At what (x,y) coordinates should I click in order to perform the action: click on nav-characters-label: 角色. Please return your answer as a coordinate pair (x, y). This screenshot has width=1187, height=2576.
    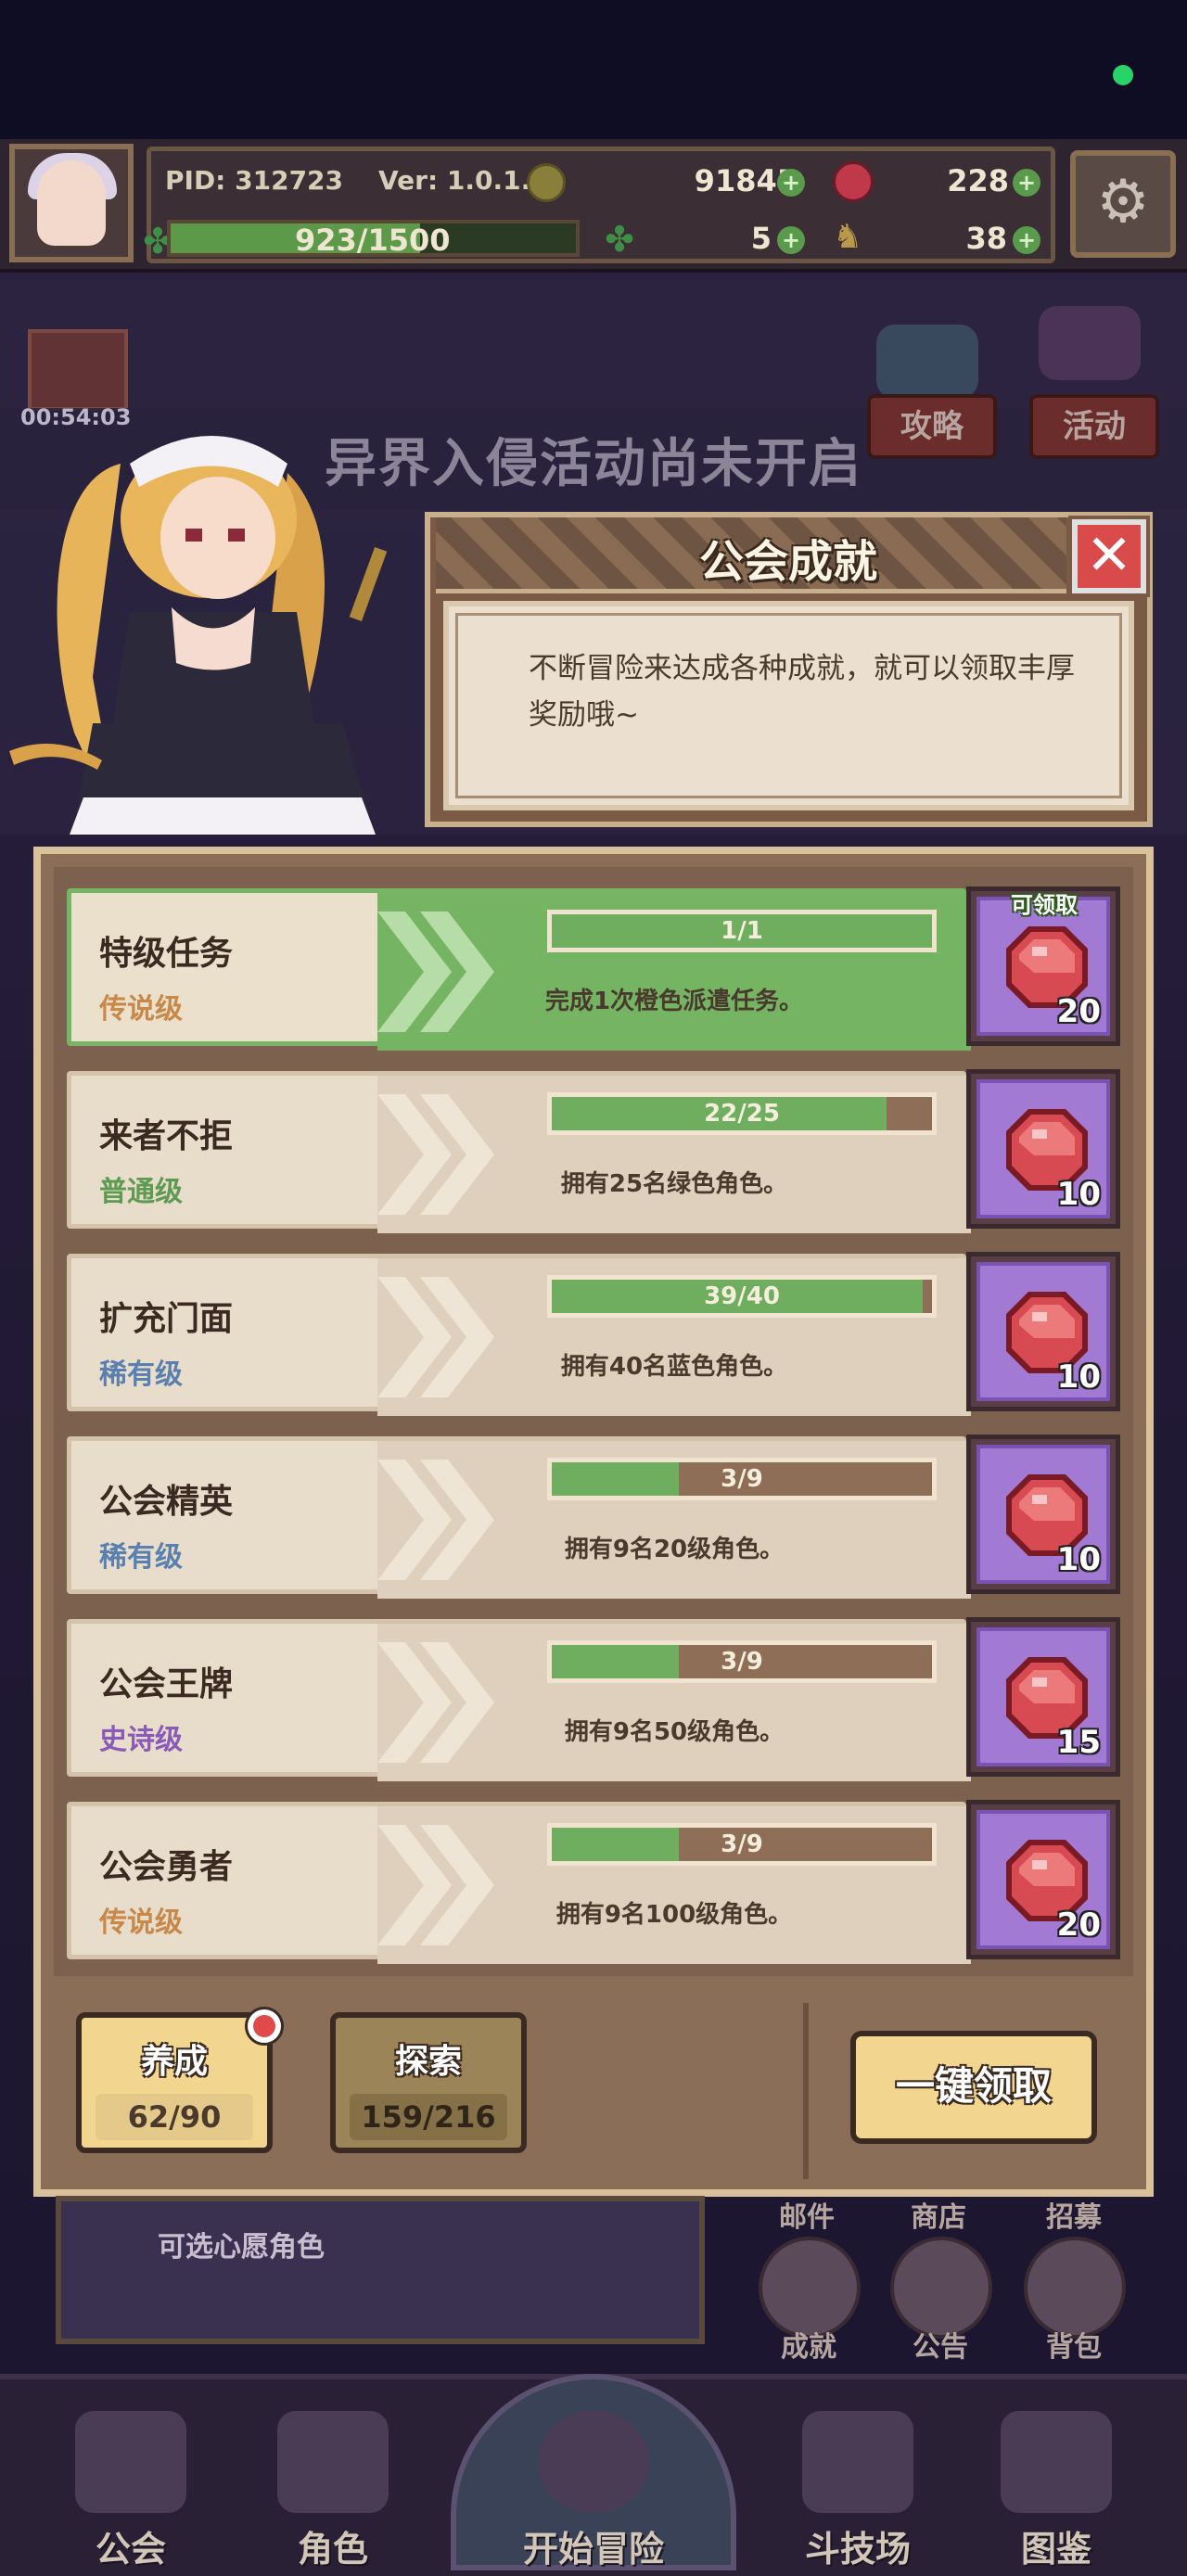
    Looking at the image, I should click on (332, 2549).